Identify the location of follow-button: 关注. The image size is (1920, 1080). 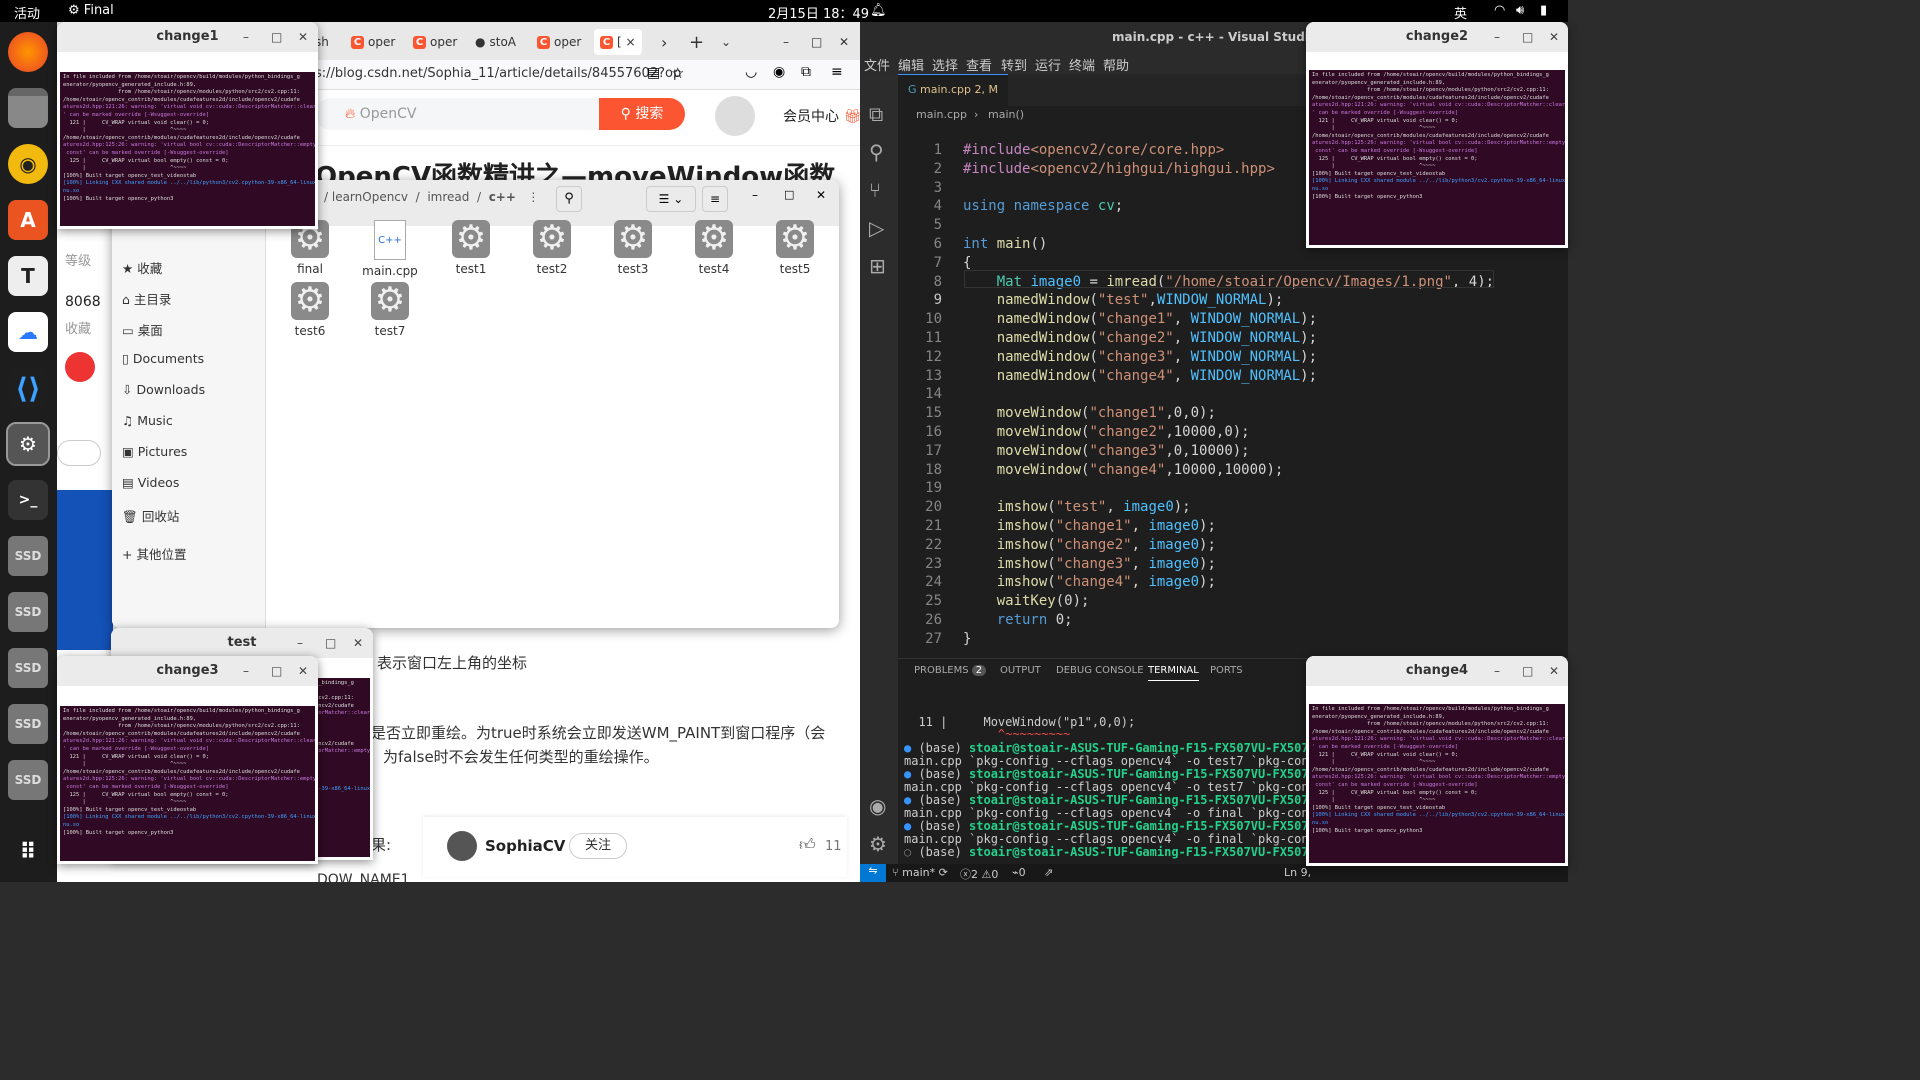
(598, 846).